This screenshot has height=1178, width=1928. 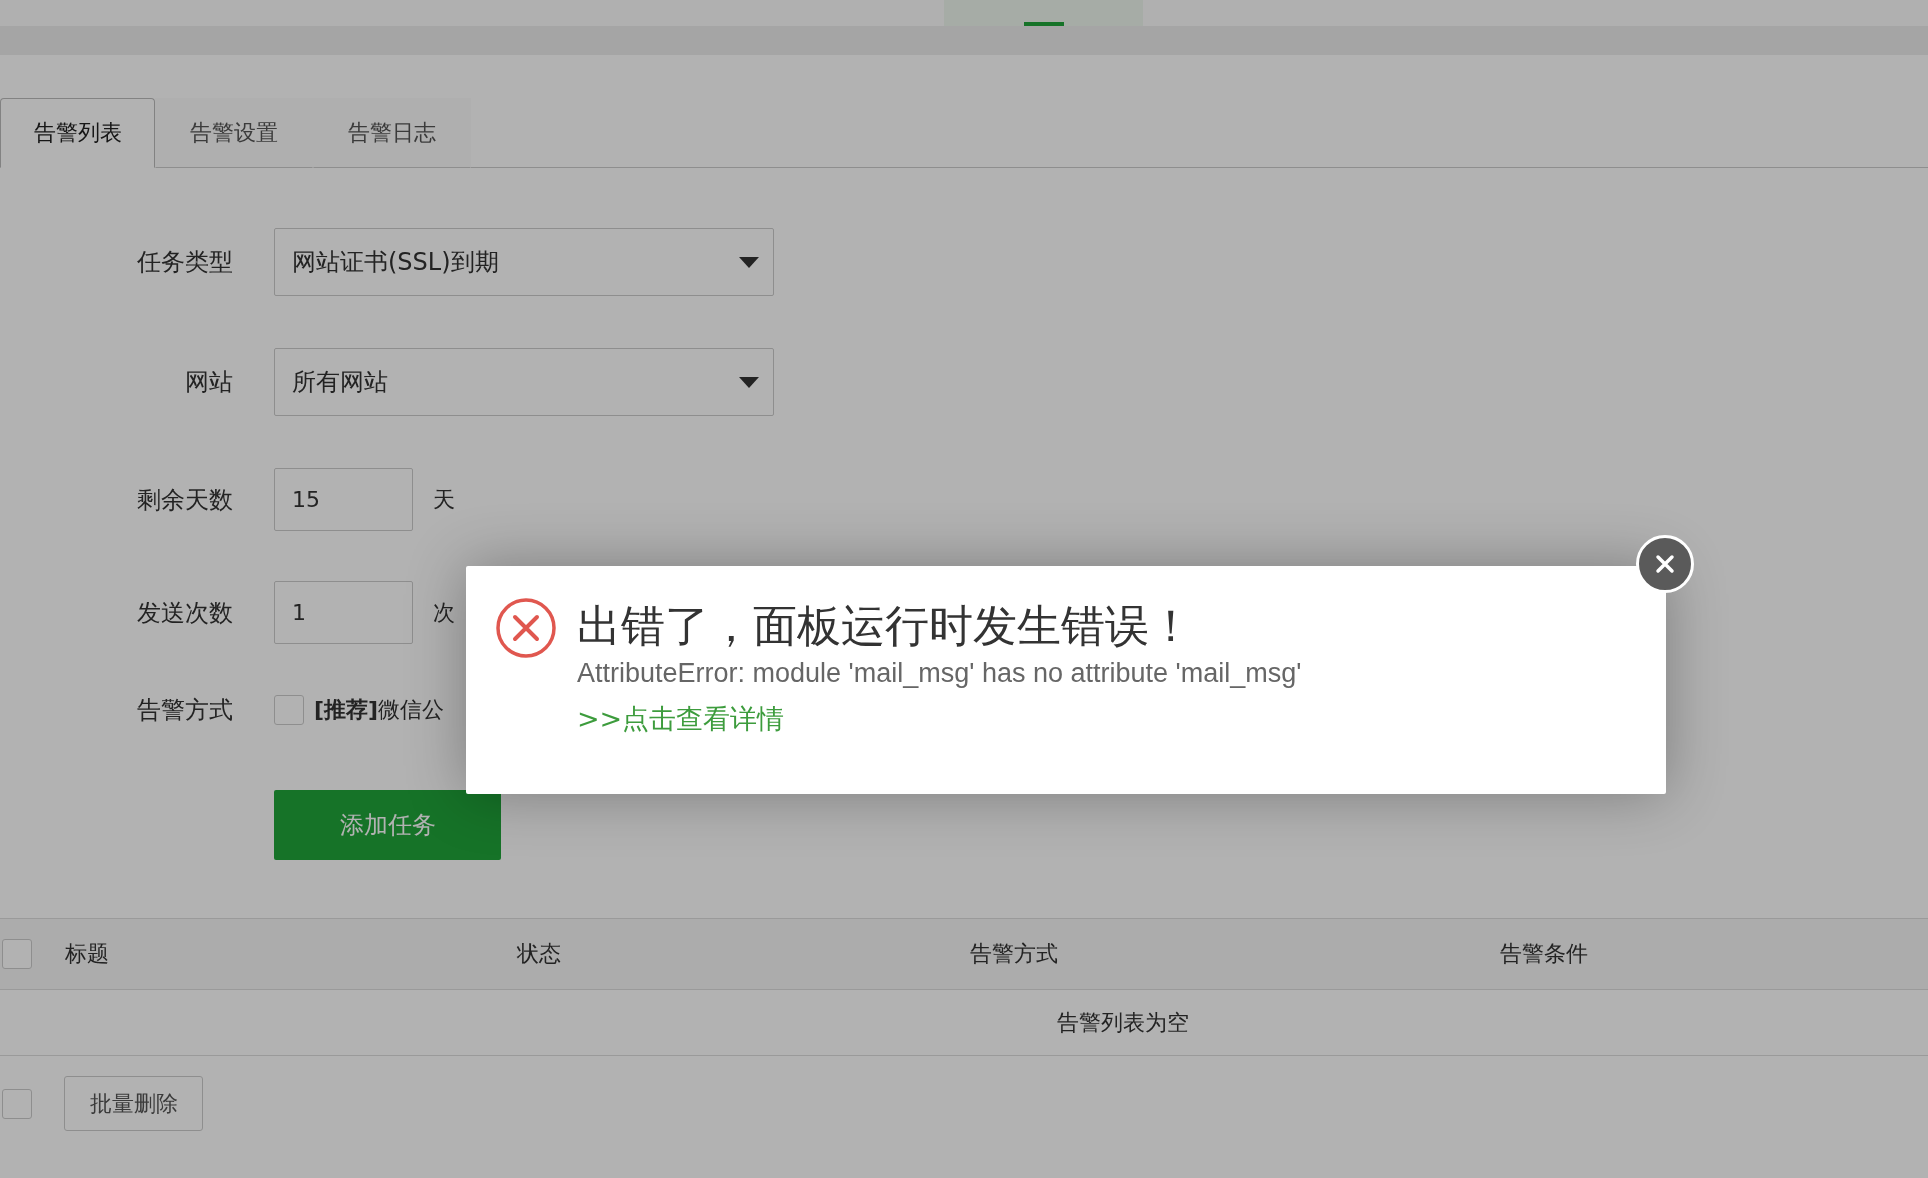 I want to click on field-label: 网站, so click(x=208, y=382).